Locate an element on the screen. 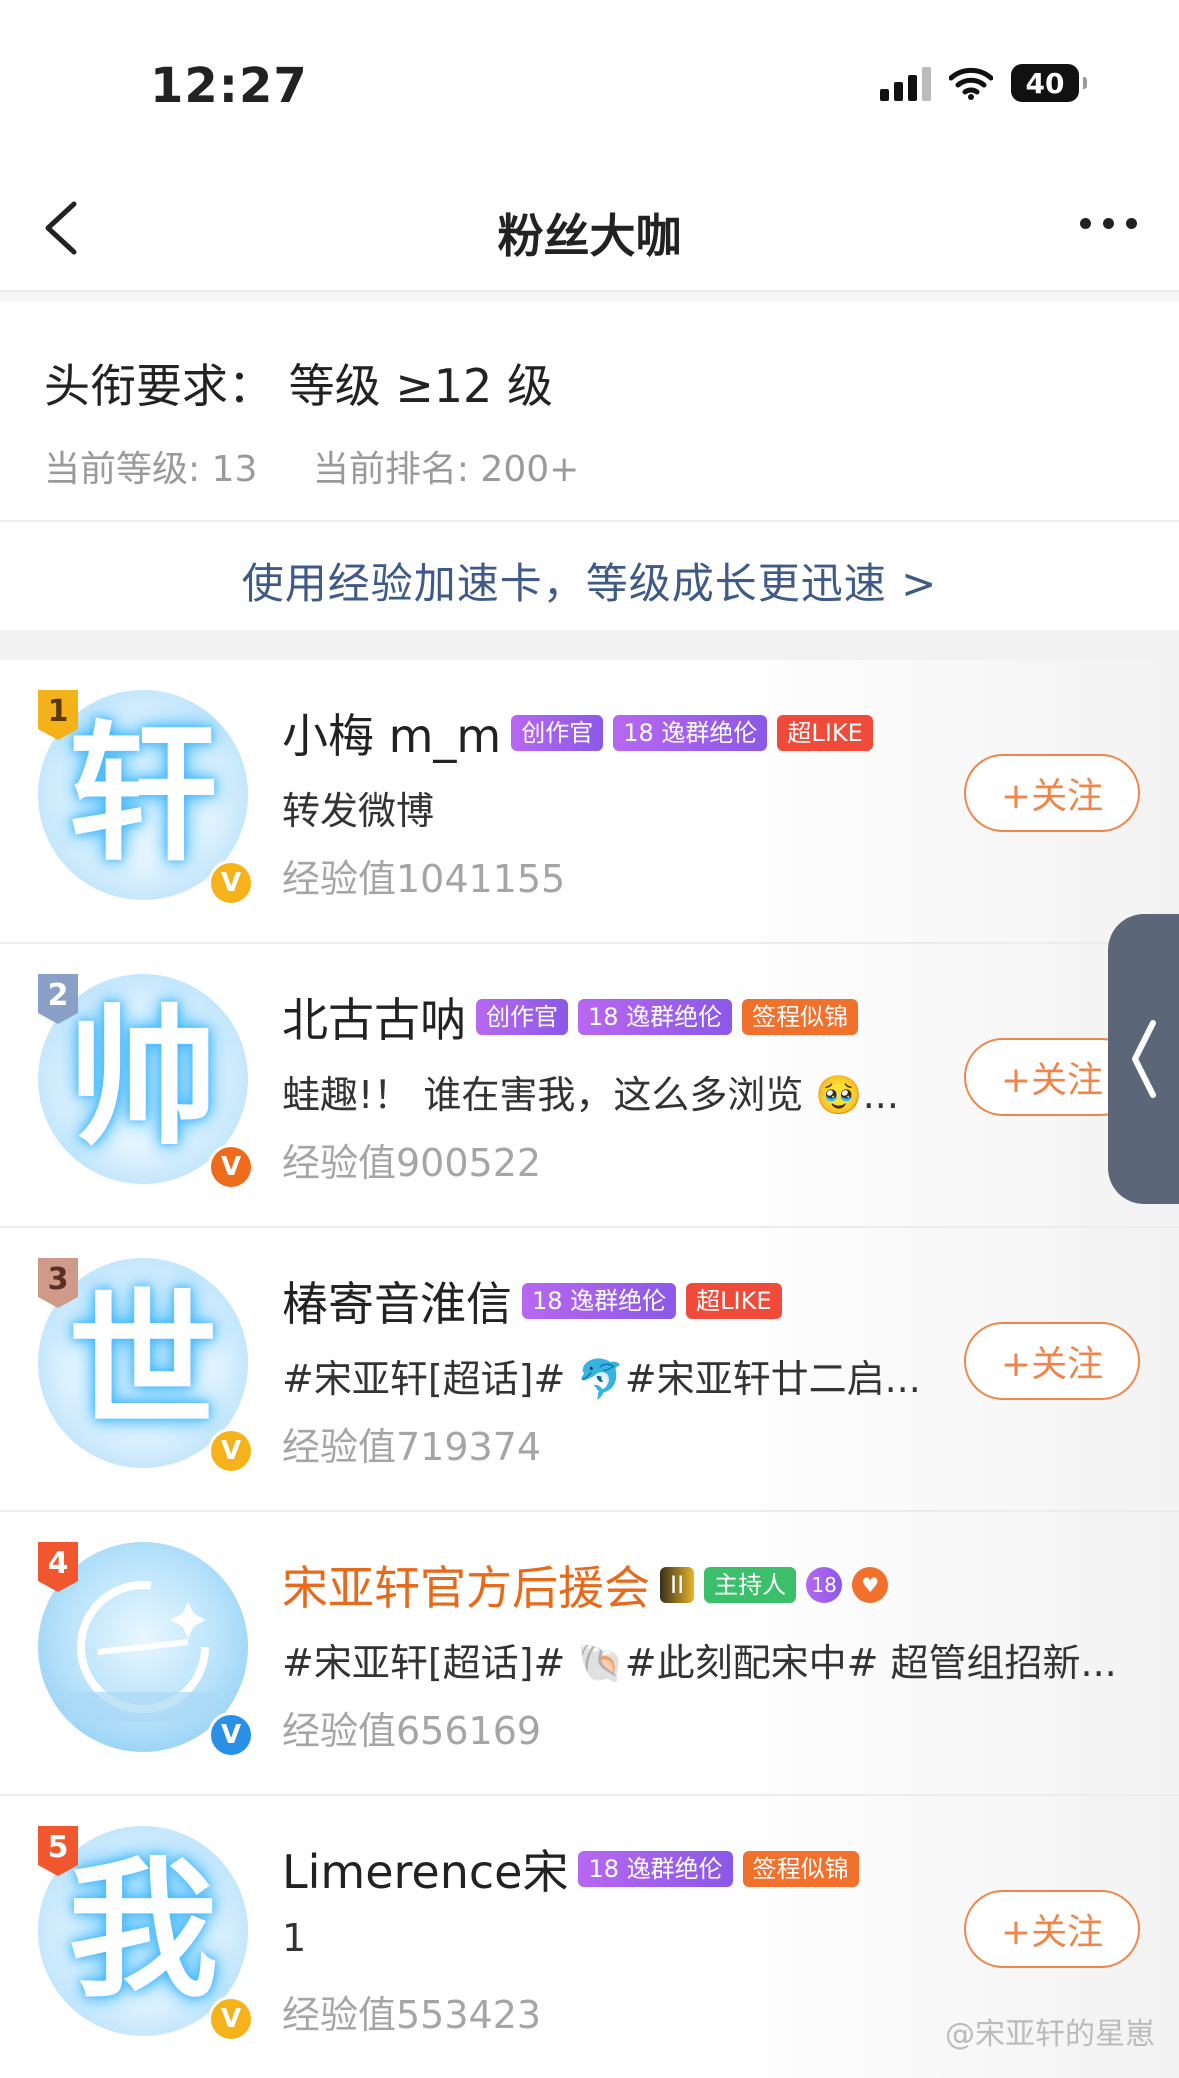  section-divider is located at coordinates (589, 645).